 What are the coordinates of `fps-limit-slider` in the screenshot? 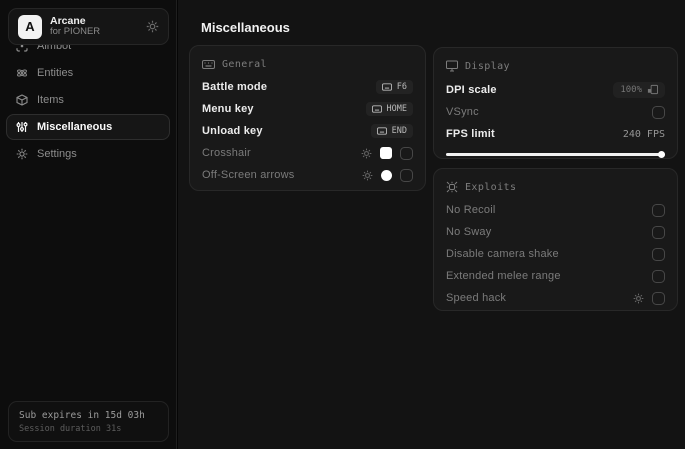 It's located at (555, 154).